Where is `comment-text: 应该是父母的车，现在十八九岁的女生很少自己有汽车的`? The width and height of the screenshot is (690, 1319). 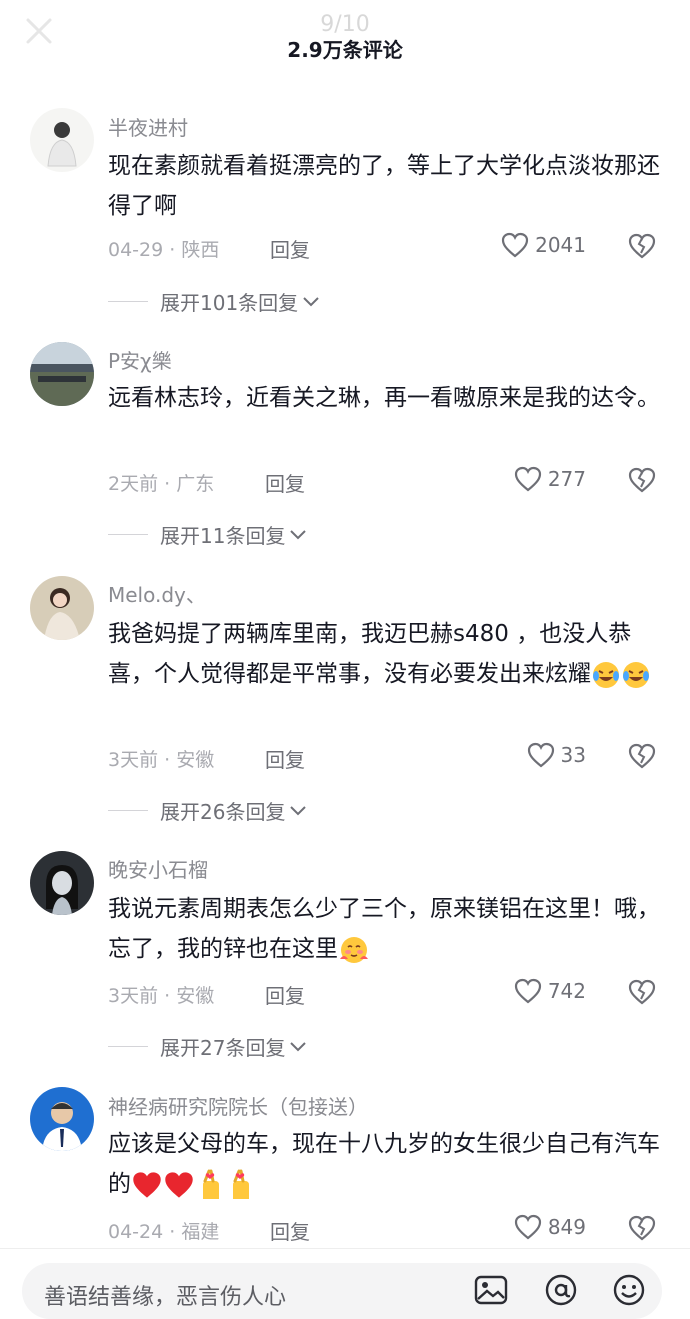
comment-text: 应该是父母的车，现在十八九岁的女生很少自己有汽车的 is located at coordinates (388, 1164).